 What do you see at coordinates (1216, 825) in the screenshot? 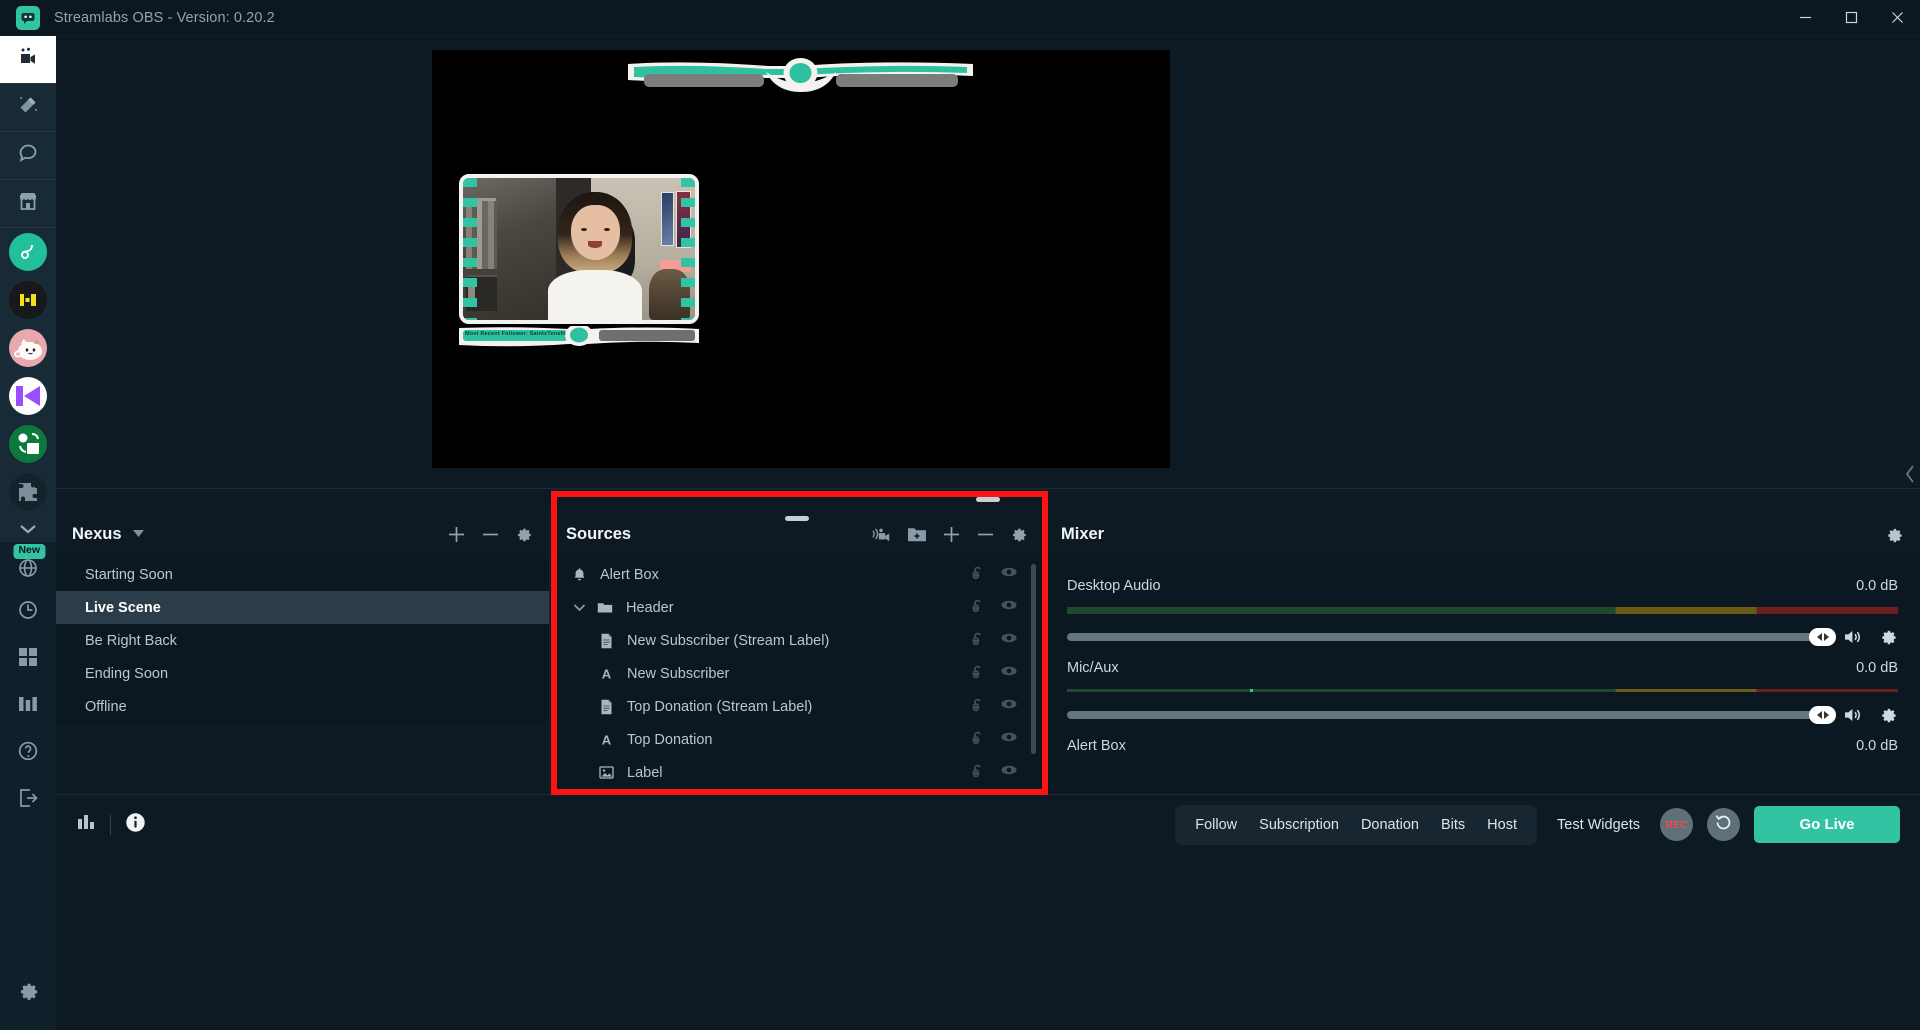
I see `test-follow-button: Follow` at bounding box center [1216, 825].